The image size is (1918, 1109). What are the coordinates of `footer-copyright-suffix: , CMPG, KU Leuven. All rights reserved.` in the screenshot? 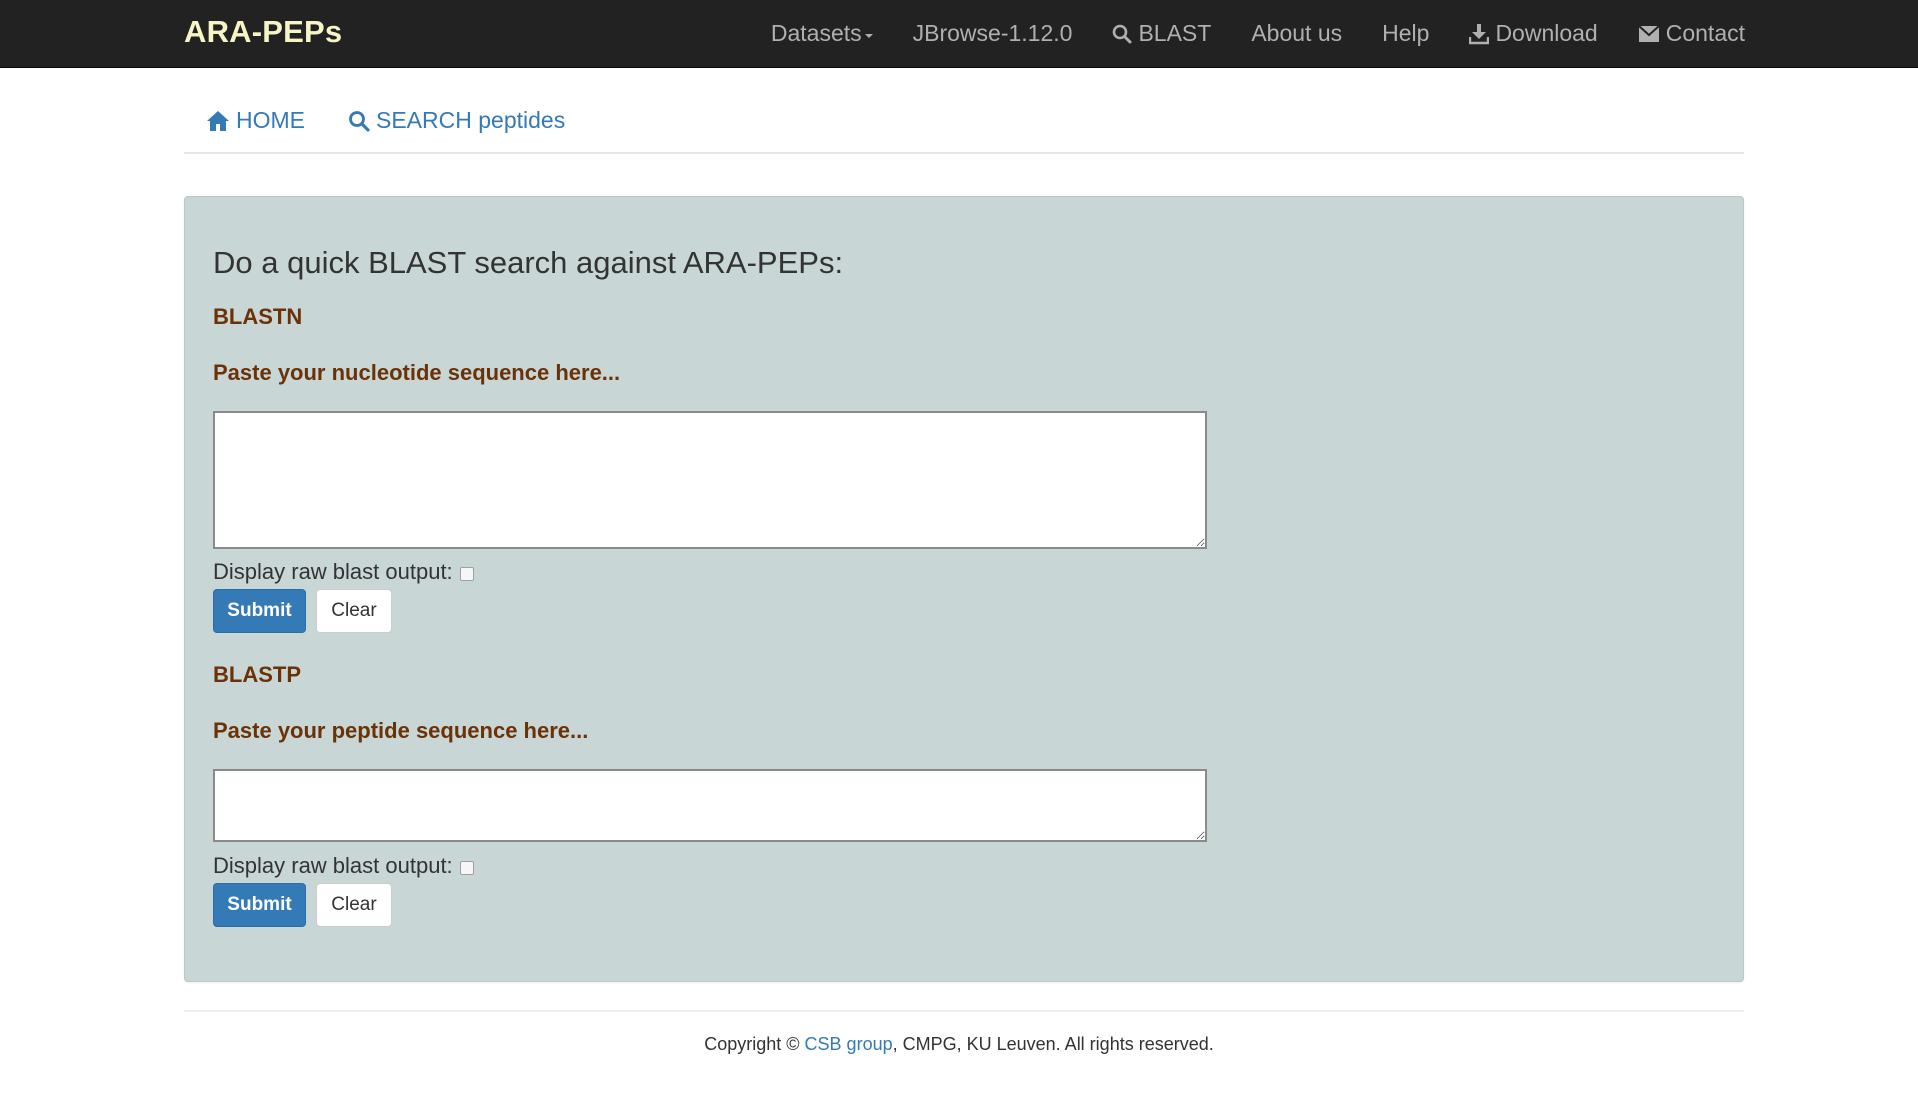 It's located at (1053, 1044).